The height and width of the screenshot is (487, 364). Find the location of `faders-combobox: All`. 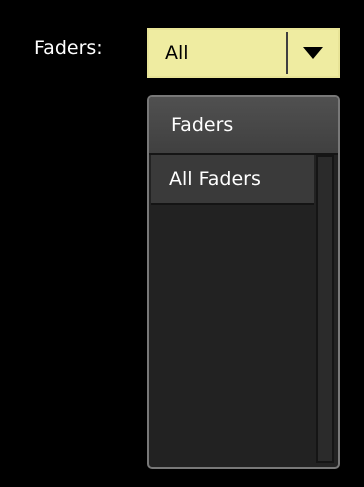

faders-combobox: All is located at coordinates (243, 53).